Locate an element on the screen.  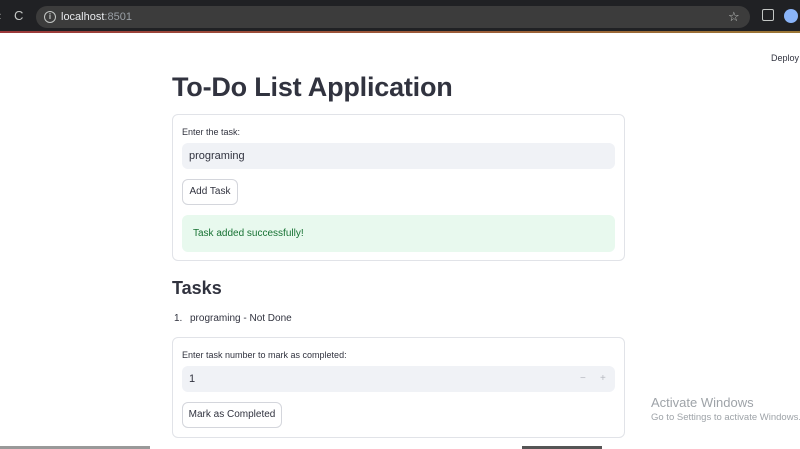
task-input-label: Enter the task: is located at coordinates (211, 132).